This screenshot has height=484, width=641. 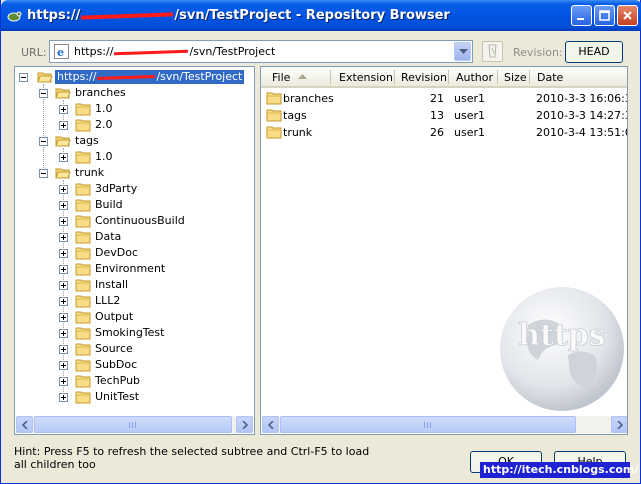 What do you see at coordinates (134, 349) in the screenshot?
I see `tree-item: Source` at bounding box center [134, 349].